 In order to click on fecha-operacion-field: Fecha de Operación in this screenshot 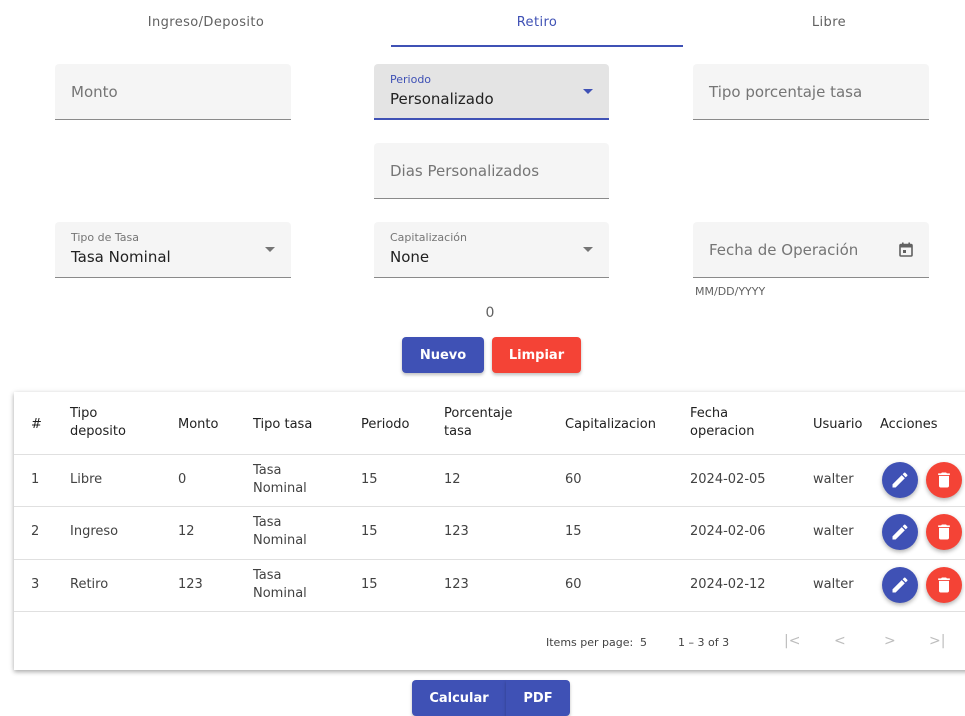, I will do `click(811, 250)`.